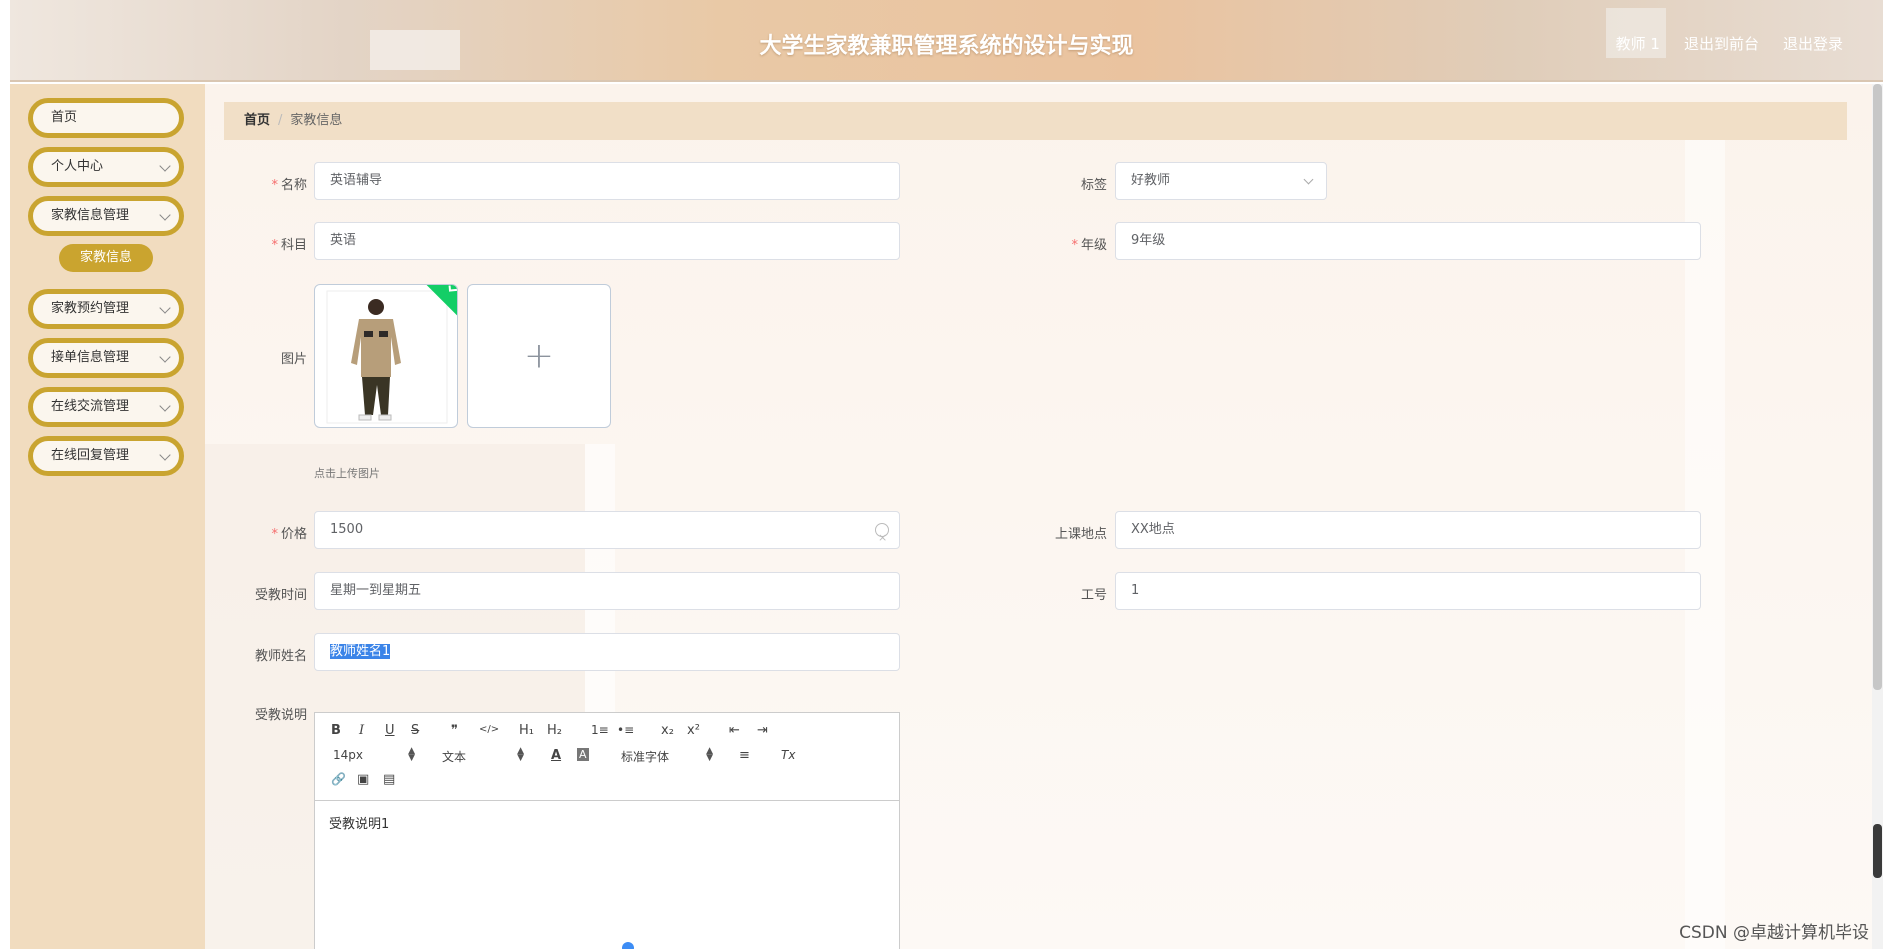 The width and height of the screenshot is (1883, 949). Describe the element at coordinates (554, 730) in the screenshot. I see `heading2-button: H₂` at that location.